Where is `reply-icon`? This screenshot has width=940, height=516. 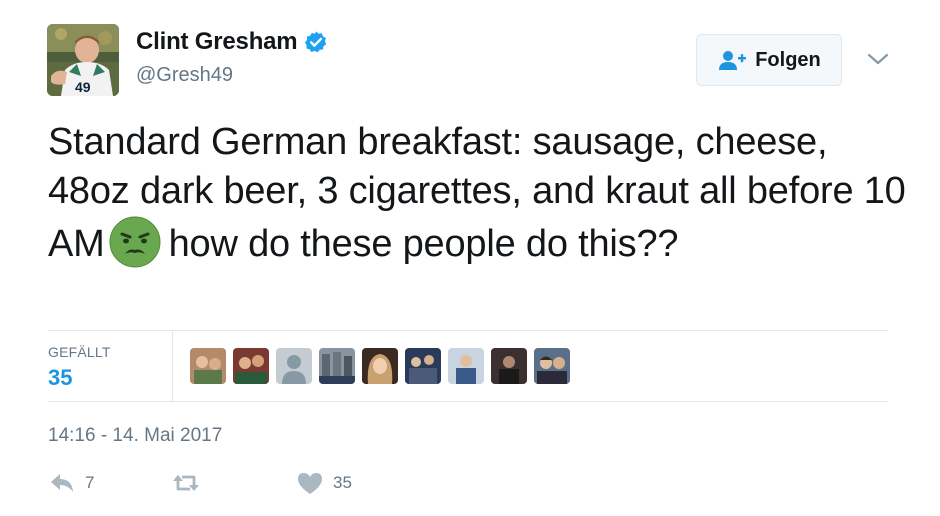 reply-icon is located at coordinates (62, 483).